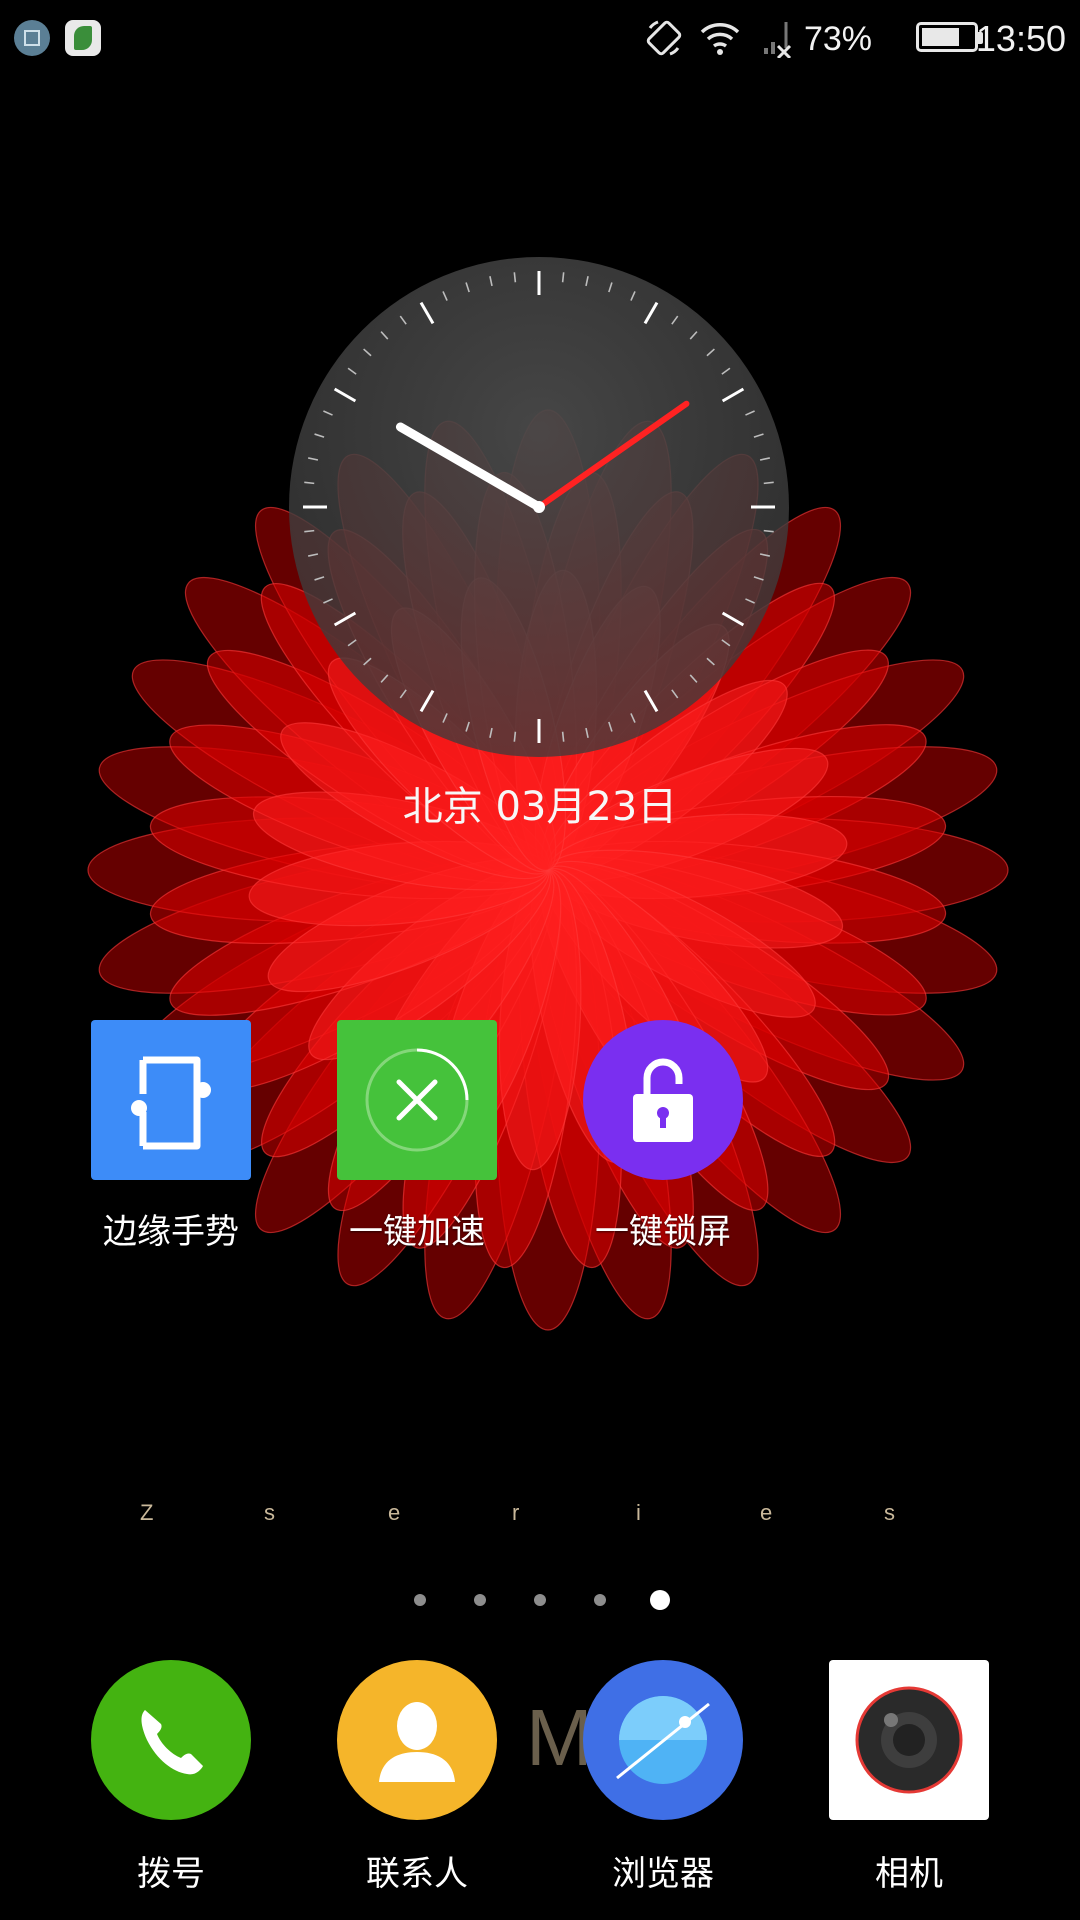 The width and height of the screenshot is (1080, 1920). What do you see at coordinates (171, 1232) in the screenshot?
I see `app-label: 边缘手势` at bounding box center [171, 1232].